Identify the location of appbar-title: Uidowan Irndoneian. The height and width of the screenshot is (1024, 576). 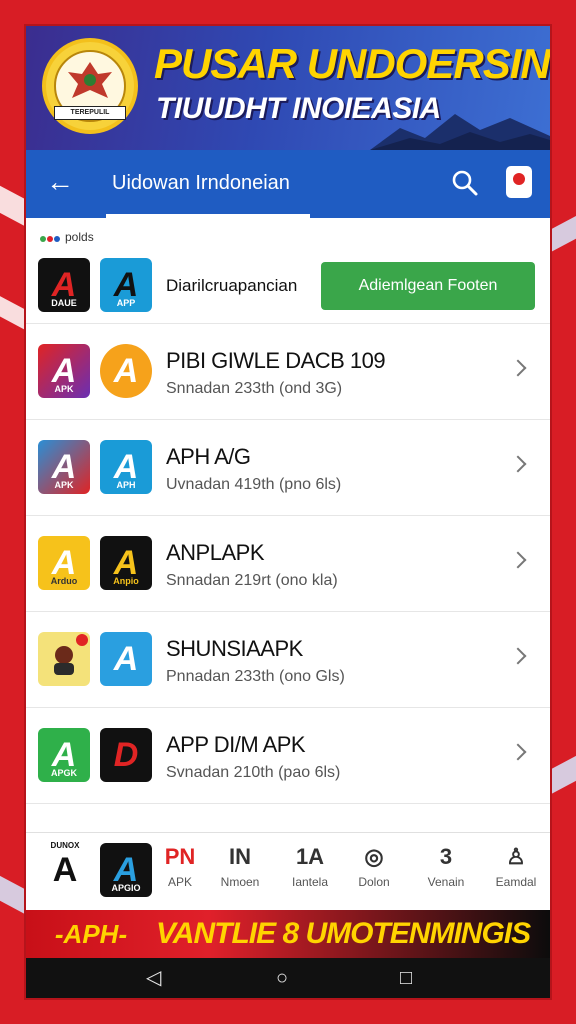
(201, 183).